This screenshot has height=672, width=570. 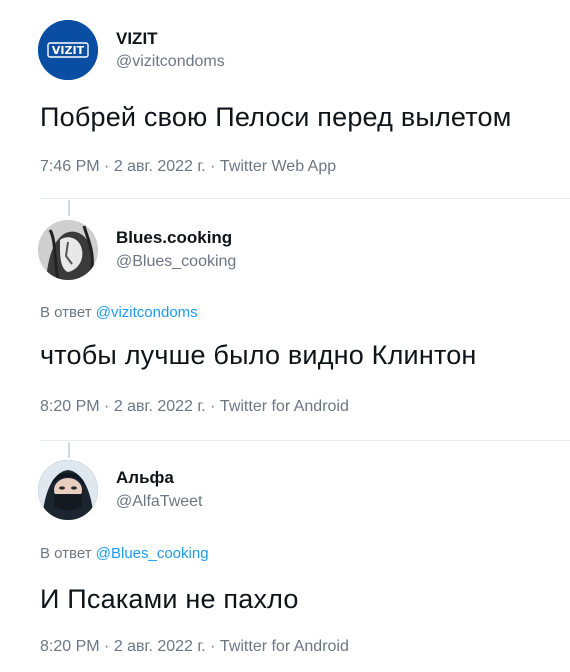 I want to click on tweet-text: И Псаками не пахло, so click(x=169, y=599).